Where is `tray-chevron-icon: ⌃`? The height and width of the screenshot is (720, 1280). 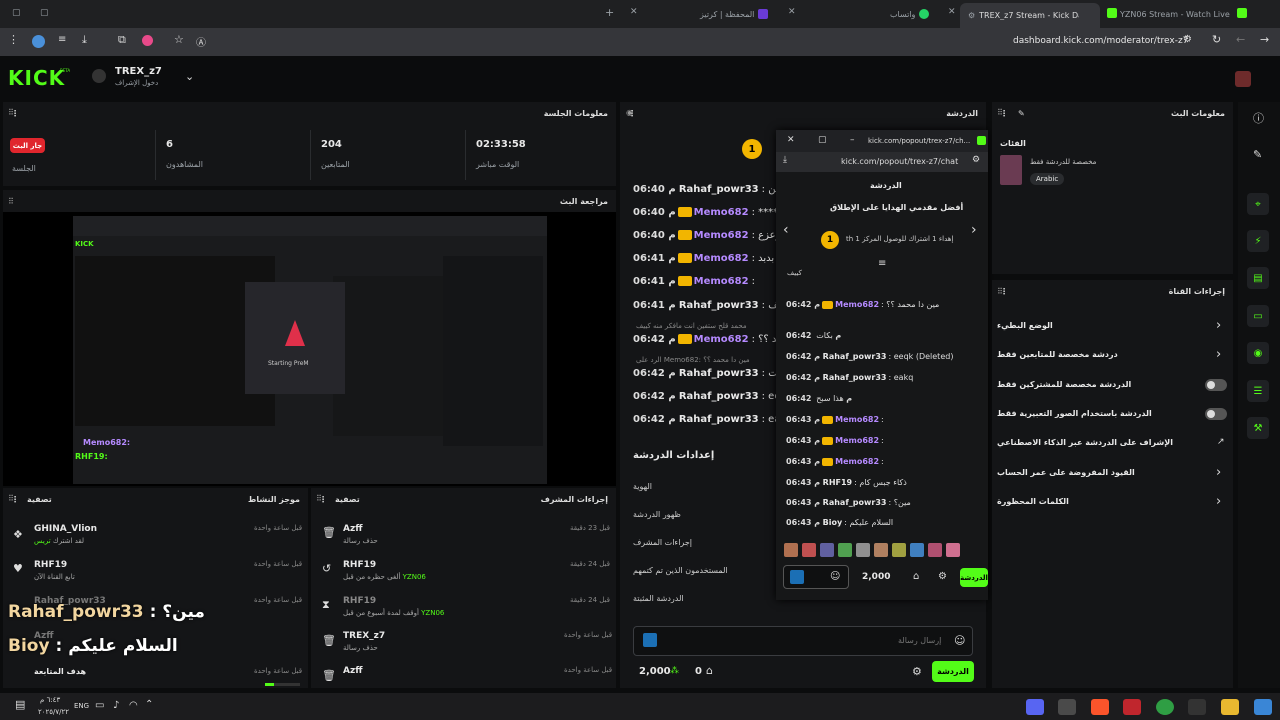 tray-chevron-icon: ⌃ is located at coordinates (149, 704).